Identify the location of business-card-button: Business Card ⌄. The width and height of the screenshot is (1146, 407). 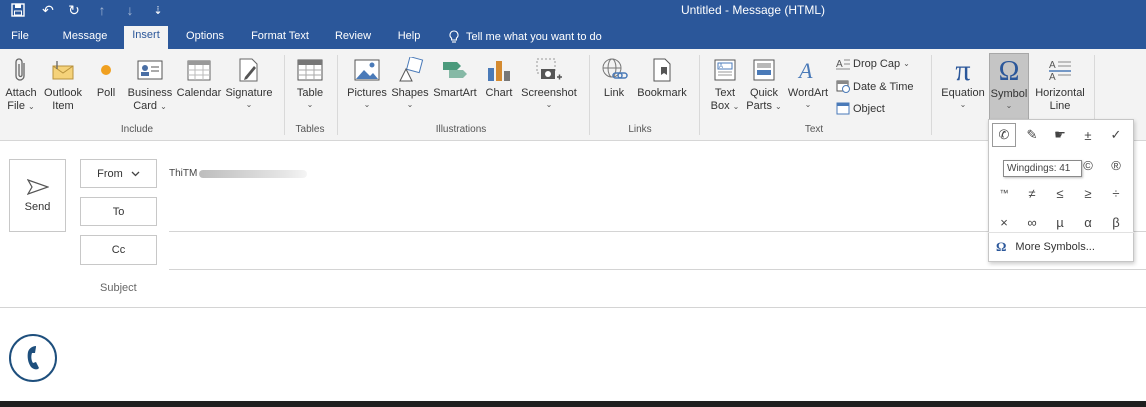
(150, 84).